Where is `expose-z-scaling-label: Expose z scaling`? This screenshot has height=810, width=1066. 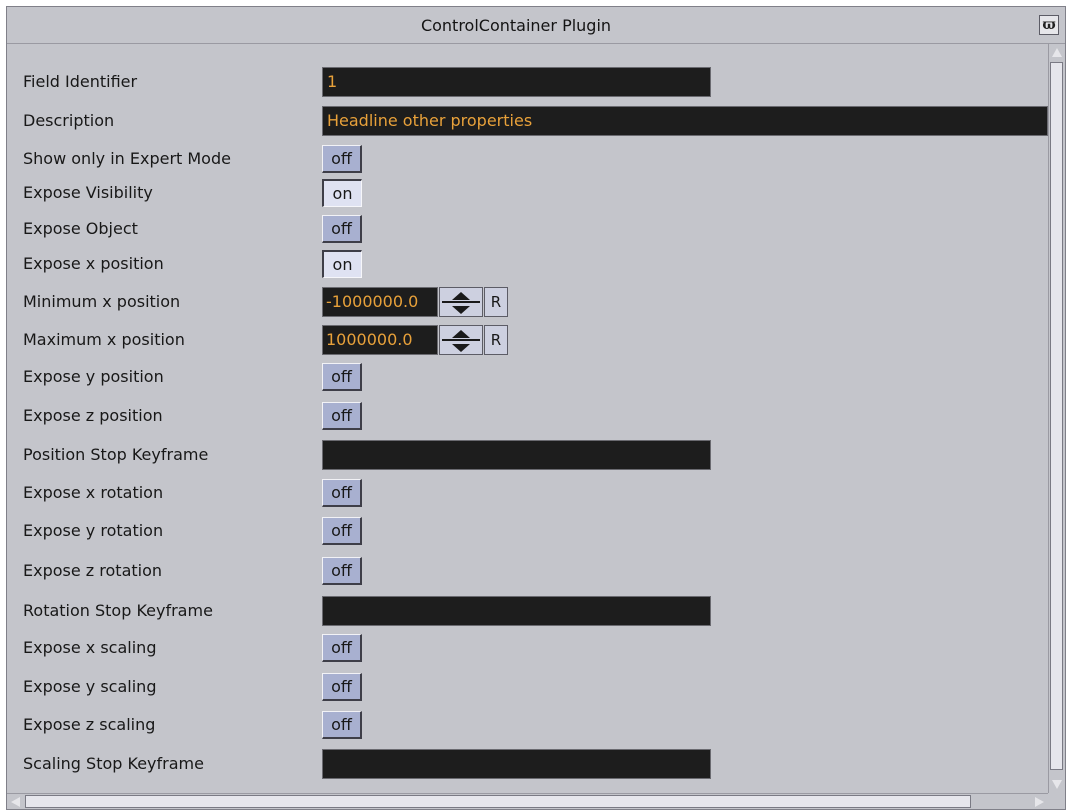
expose-z-scaling-label: Expose z scaling is located at coordinates (89, 724).